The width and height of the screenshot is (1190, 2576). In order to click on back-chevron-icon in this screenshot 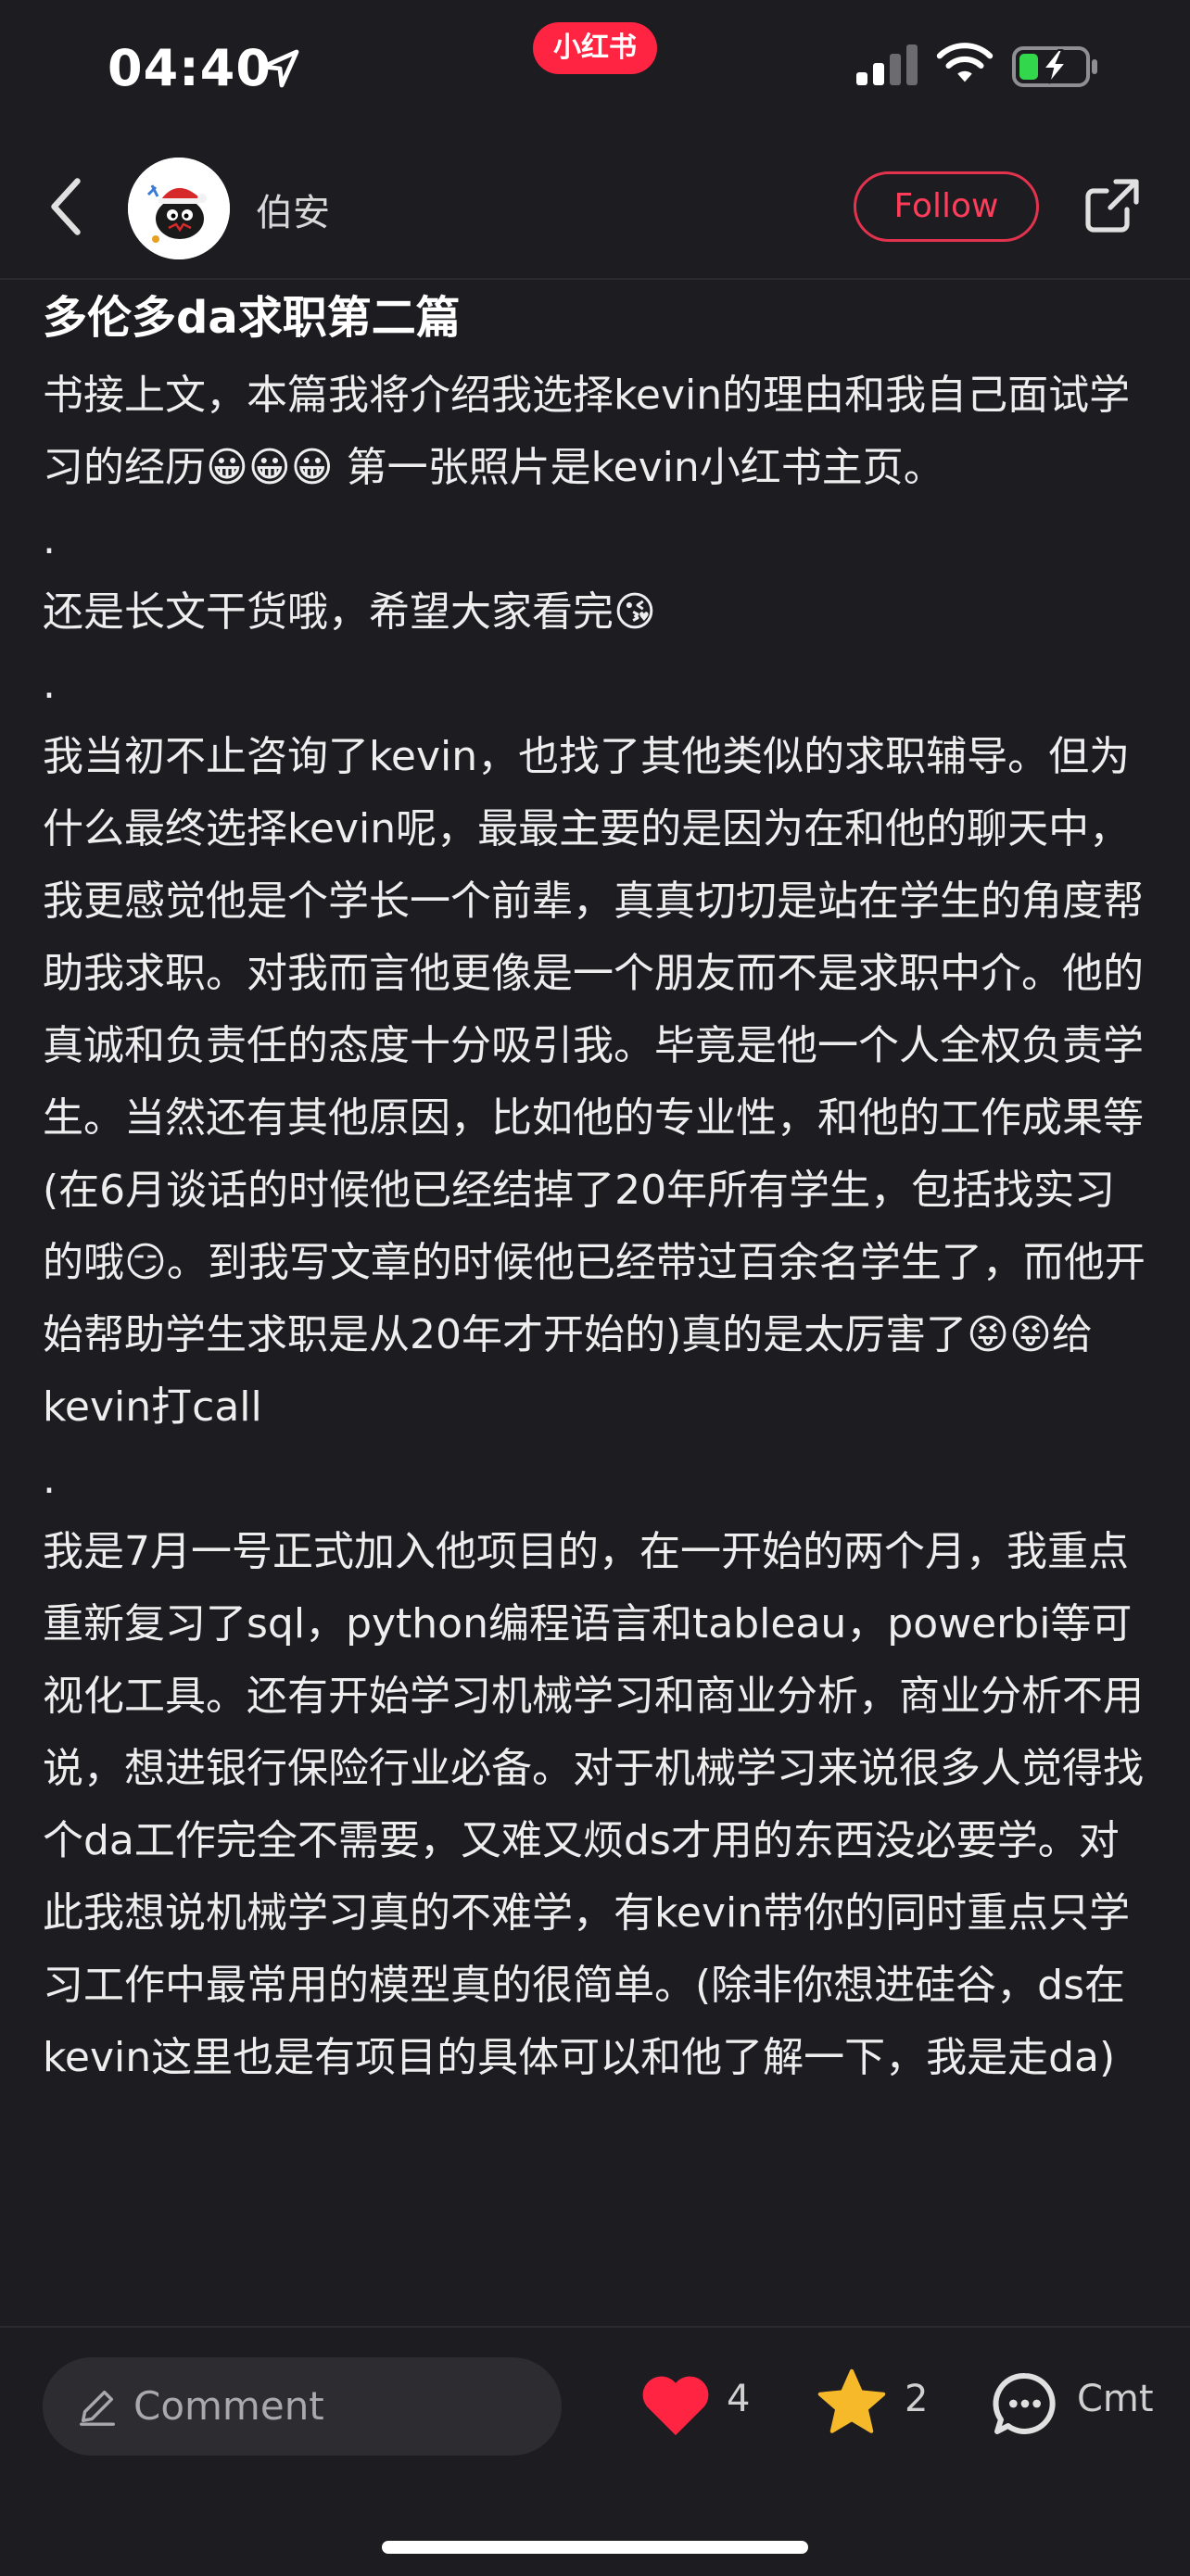, I will do `click(66, 206)`.